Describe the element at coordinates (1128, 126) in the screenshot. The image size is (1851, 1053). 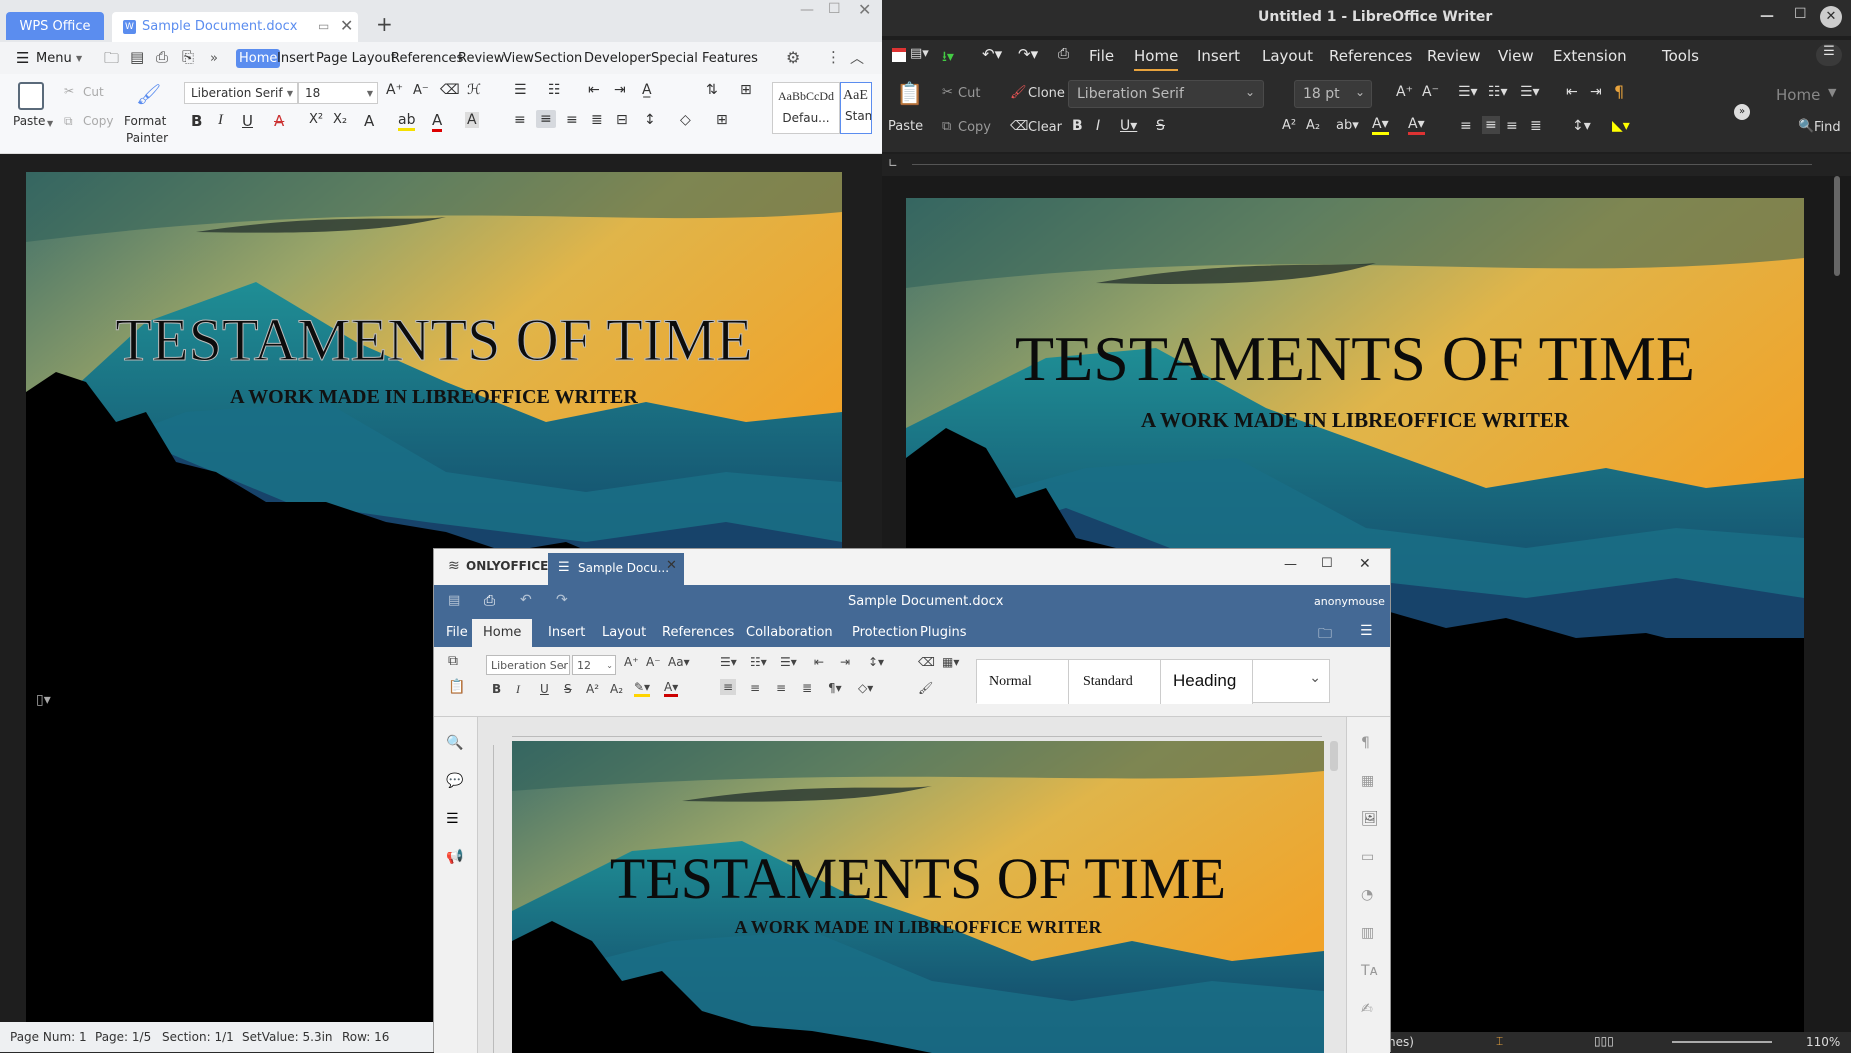
I see `lo-underline-icon: U▾` at that location.